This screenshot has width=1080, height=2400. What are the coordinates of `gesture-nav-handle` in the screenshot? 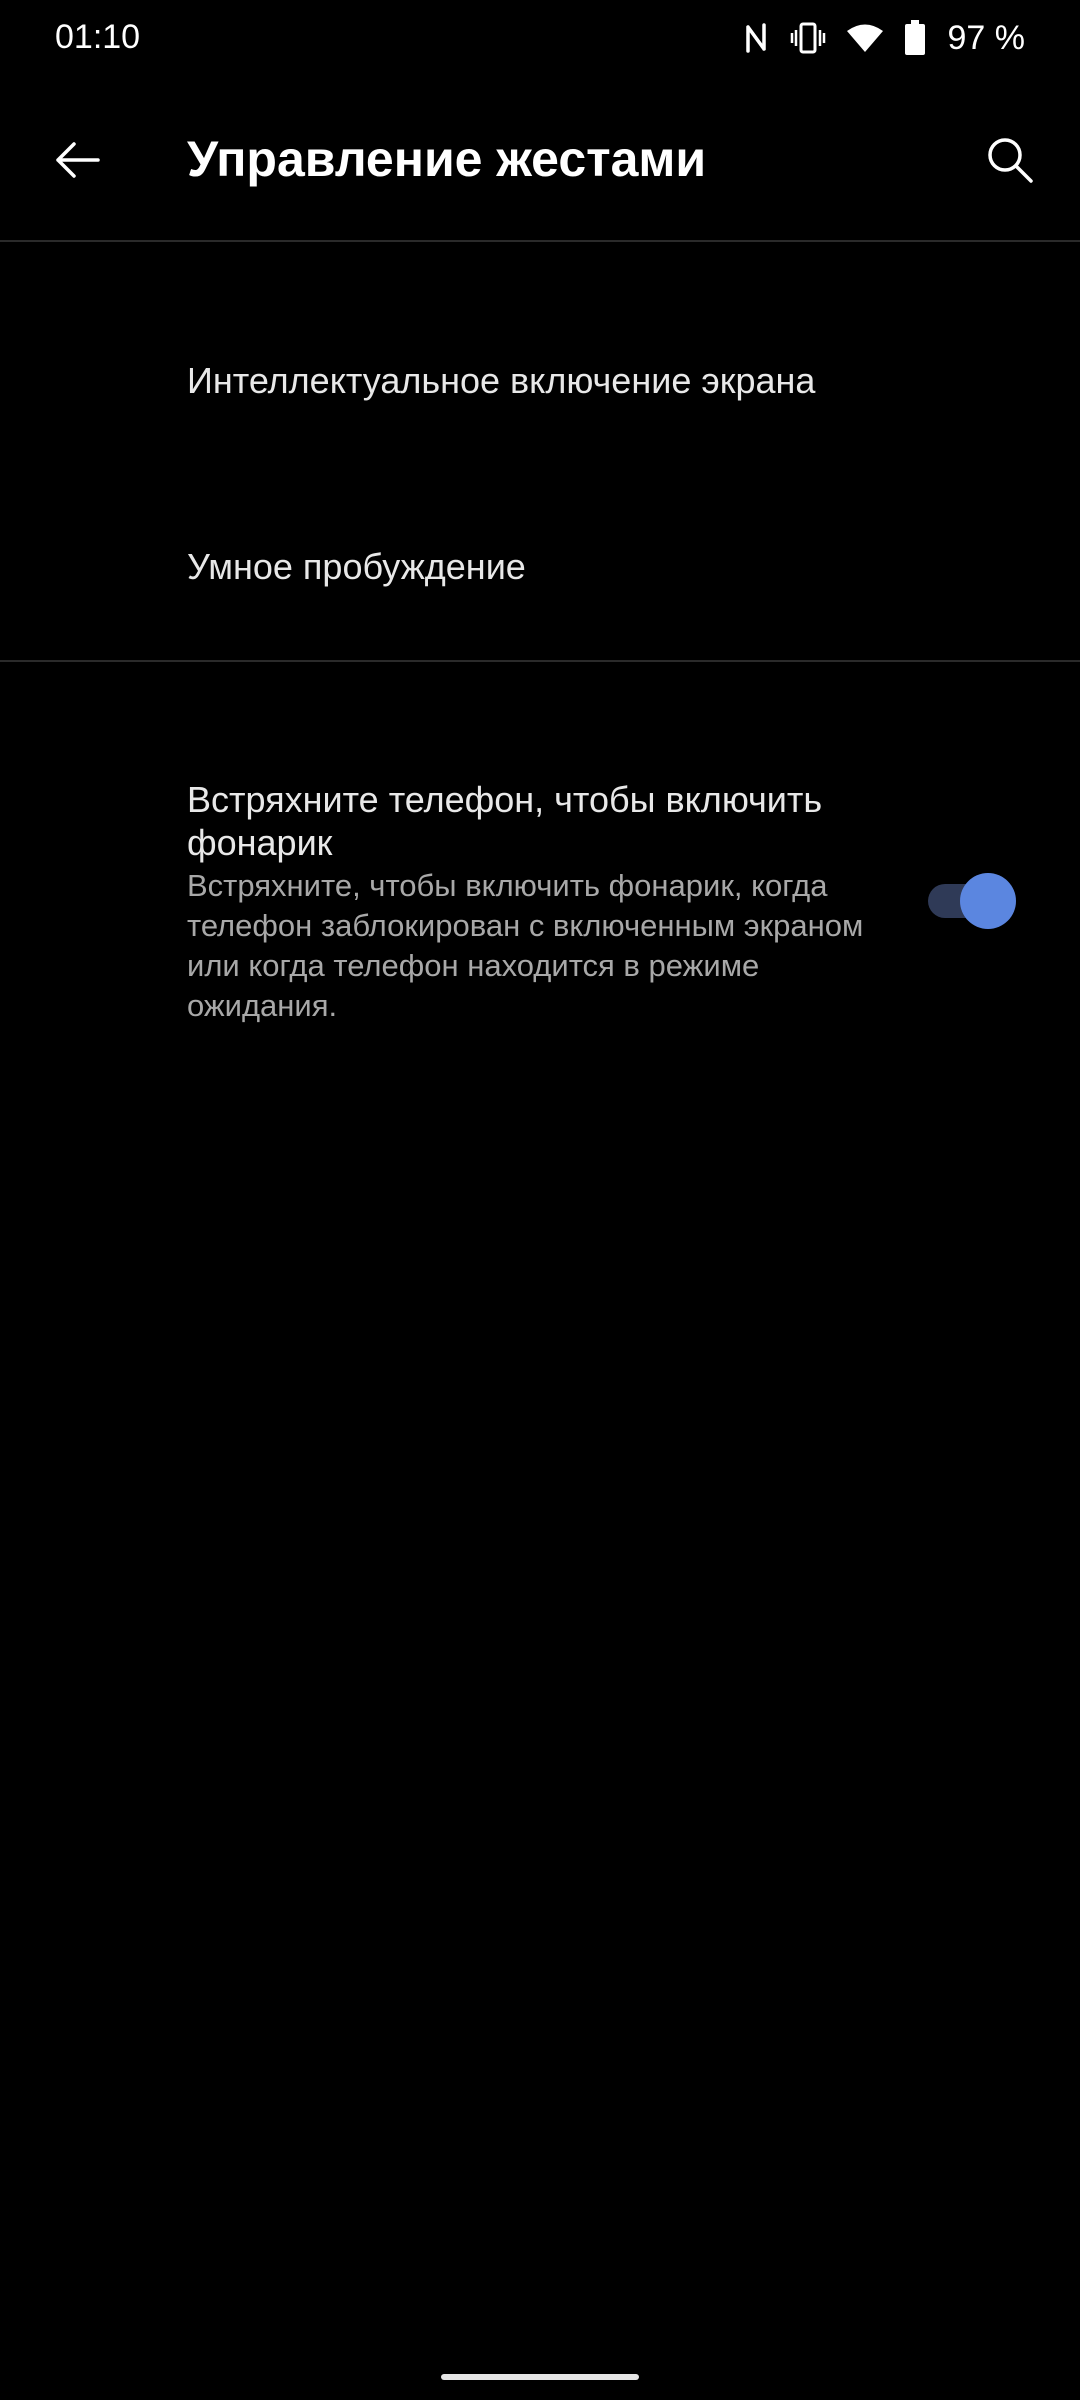 It's located at (540, 2377).